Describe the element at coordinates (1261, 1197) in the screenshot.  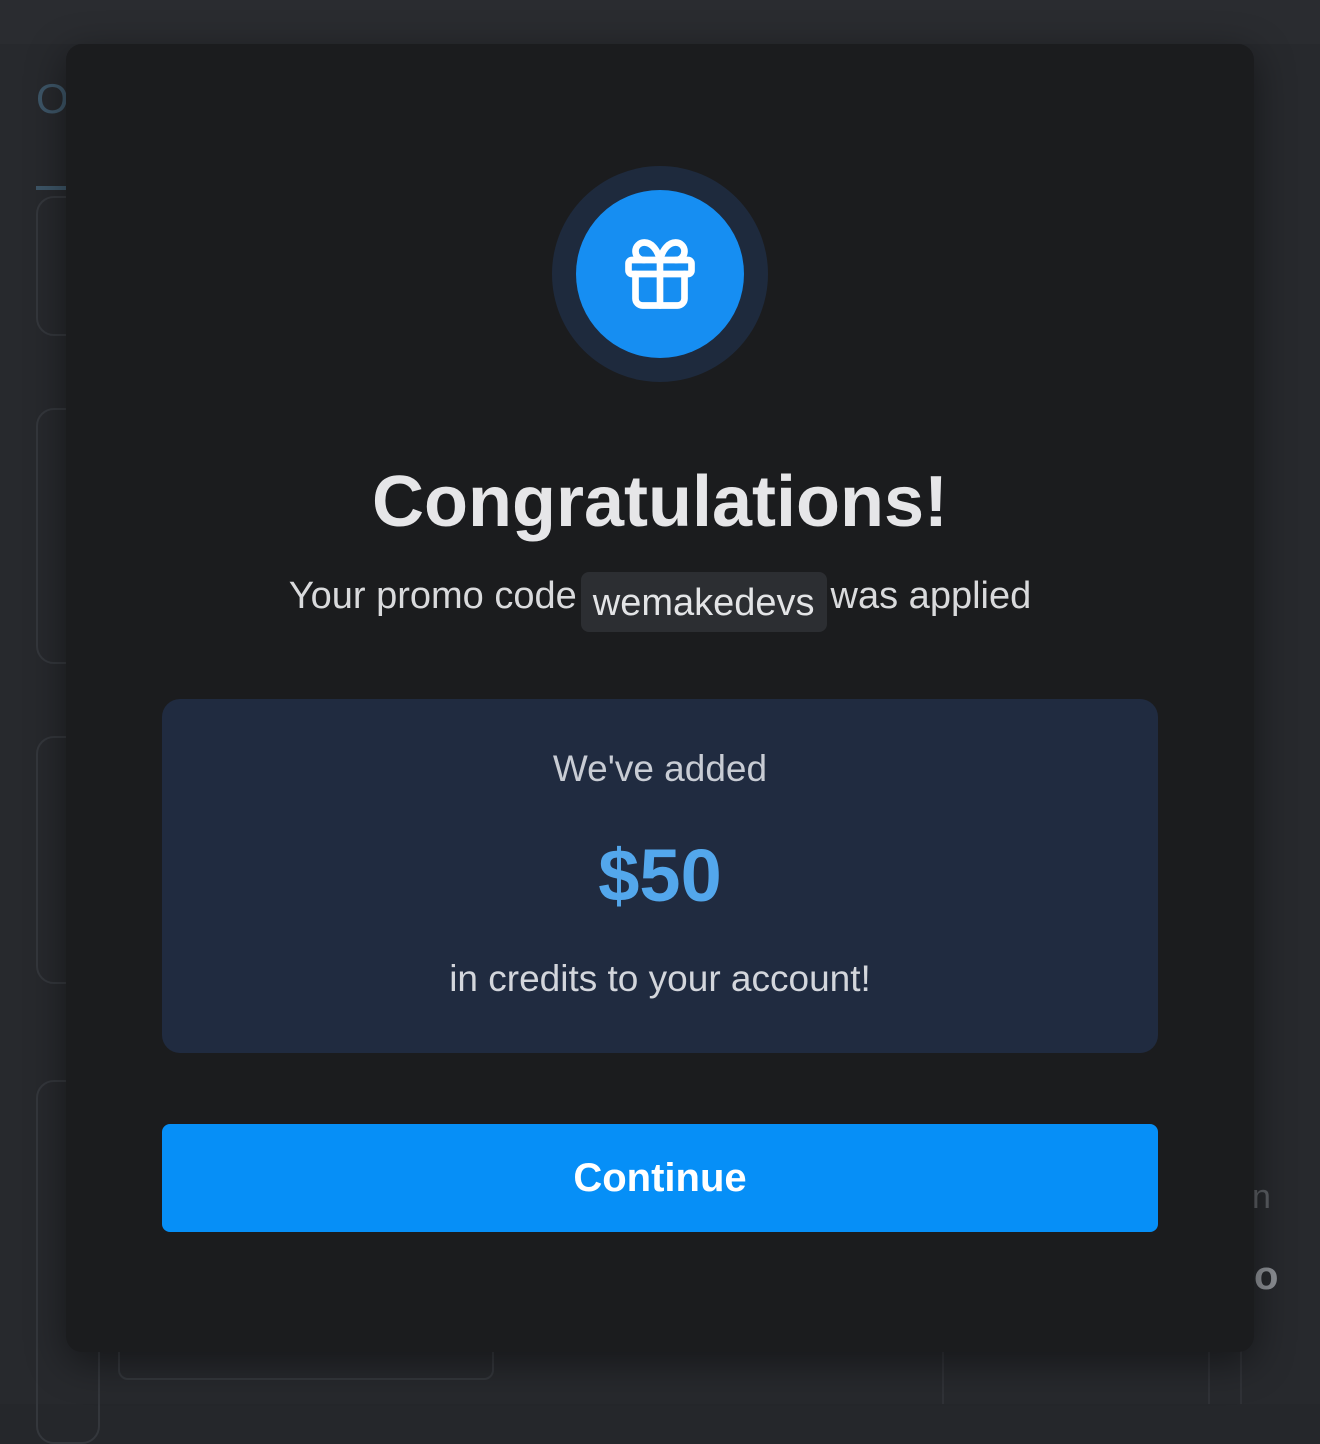
I see `background-partial-text: n` at that location.